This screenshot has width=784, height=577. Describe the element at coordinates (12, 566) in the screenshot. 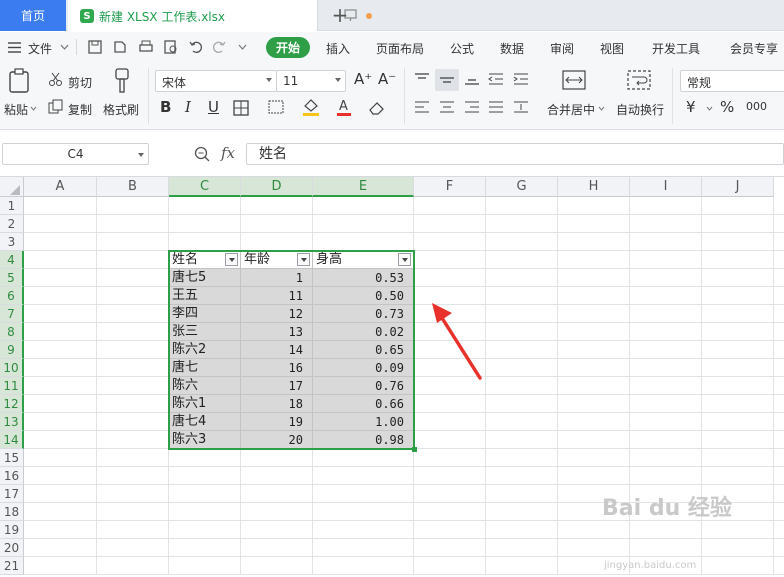

I see `row-header-21: 21` at that location.